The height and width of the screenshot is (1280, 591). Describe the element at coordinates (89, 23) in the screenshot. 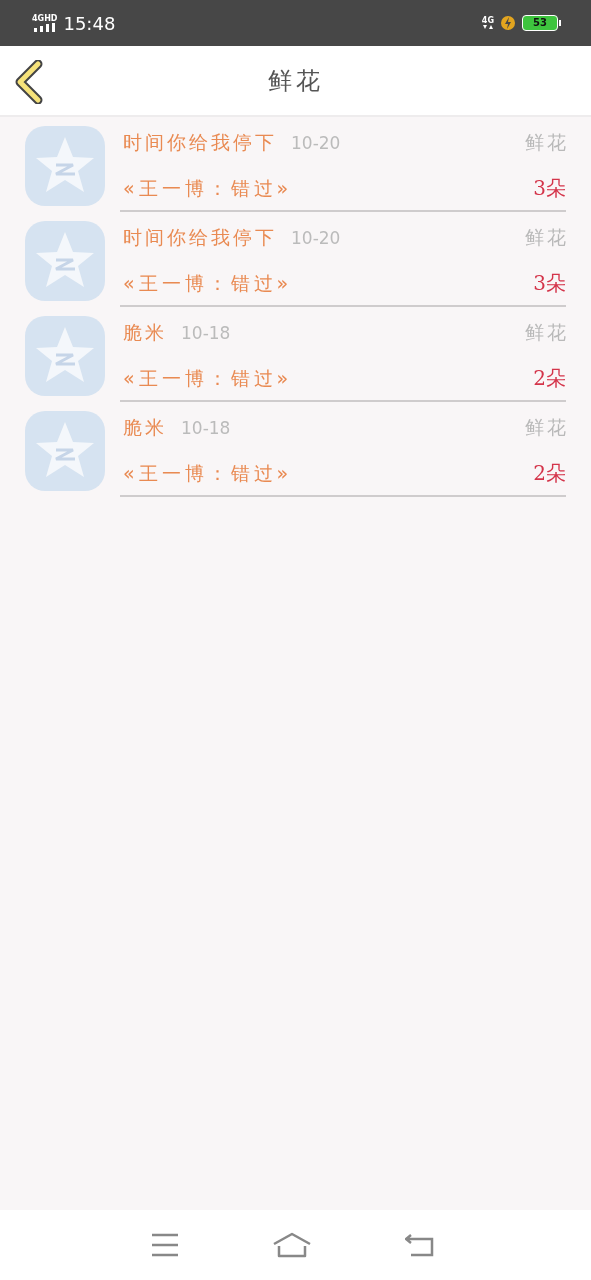

I see `clock: 15:48` at that location.